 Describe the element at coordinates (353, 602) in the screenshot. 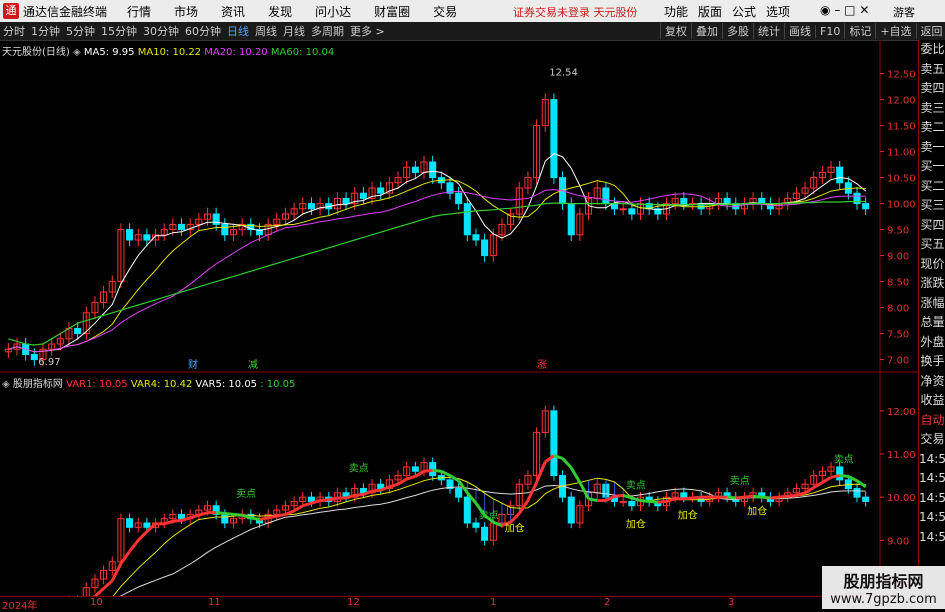

I see `date-tick: 12` at that location.